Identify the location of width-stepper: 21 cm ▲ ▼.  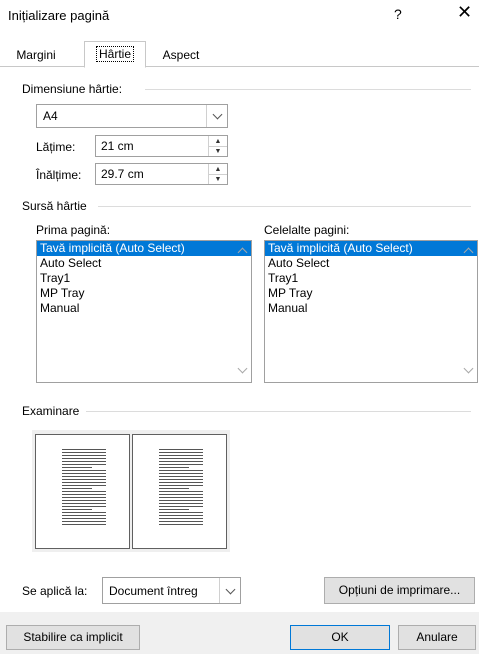
(161, 146).